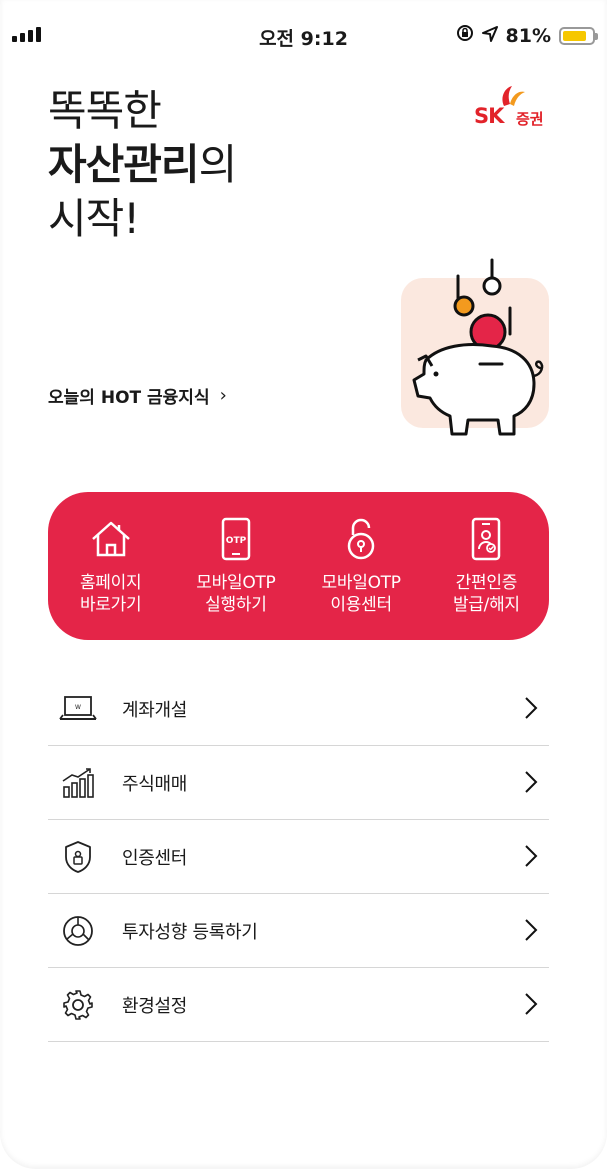 The image size is (607, 1169). I want to click on hero-title-line1: 똑똑한, so click(105, 110).